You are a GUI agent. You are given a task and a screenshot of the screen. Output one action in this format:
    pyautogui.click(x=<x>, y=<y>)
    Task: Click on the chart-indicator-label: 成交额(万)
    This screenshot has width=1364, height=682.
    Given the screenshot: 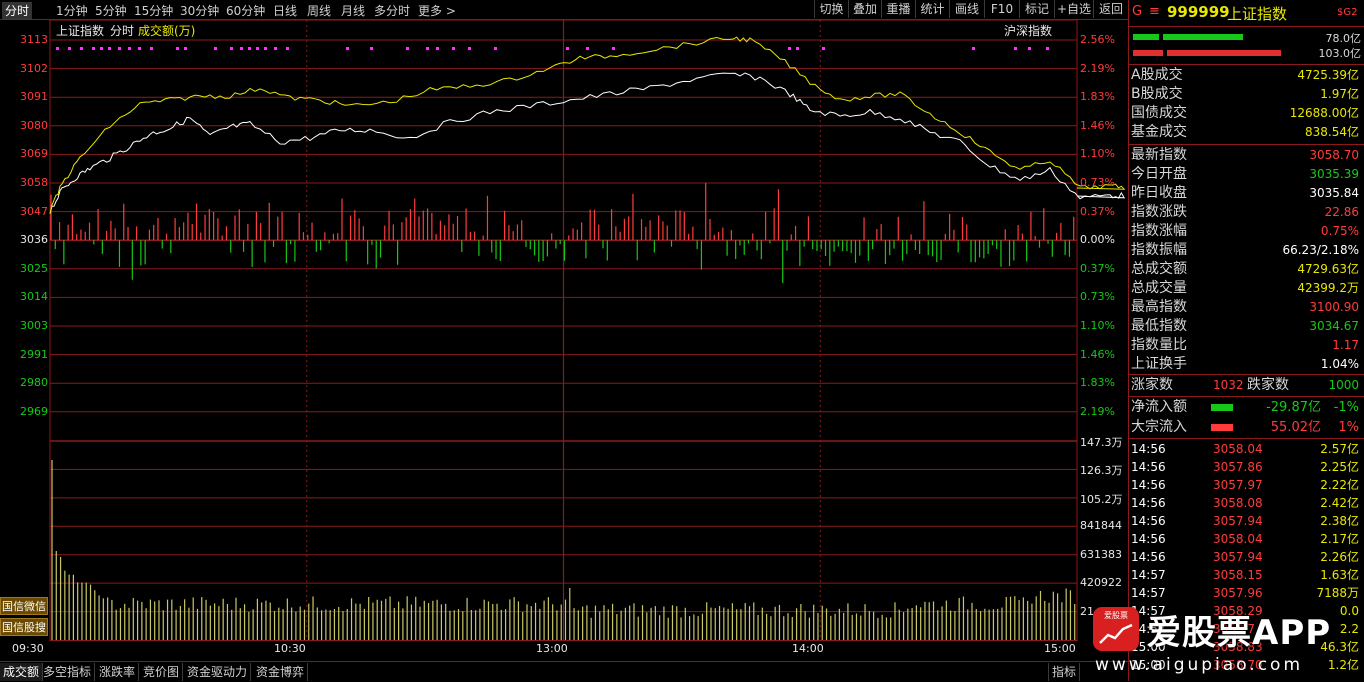 What is the action you would take?
    pyautogui.click(x=167, y=31)
    